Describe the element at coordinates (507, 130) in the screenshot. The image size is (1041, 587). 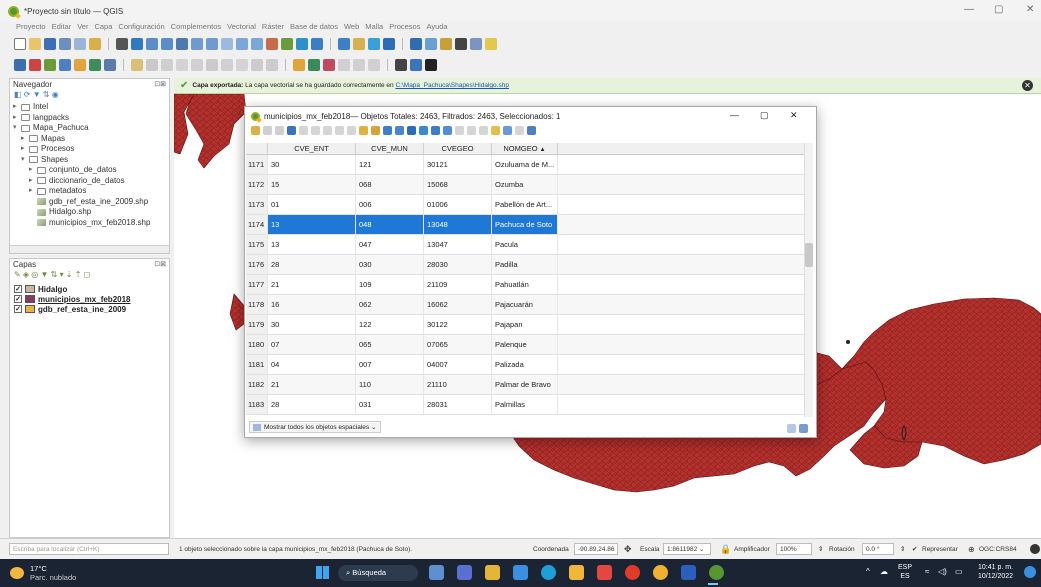
I see `conditional-format-icon` at that location.